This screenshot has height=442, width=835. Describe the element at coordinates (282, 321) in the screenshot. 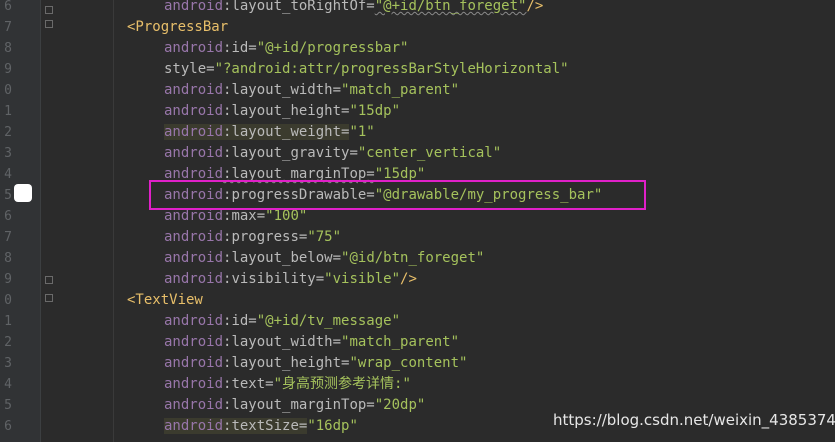

I see `code-text: android:id="@+id/tv_message"` at that location.